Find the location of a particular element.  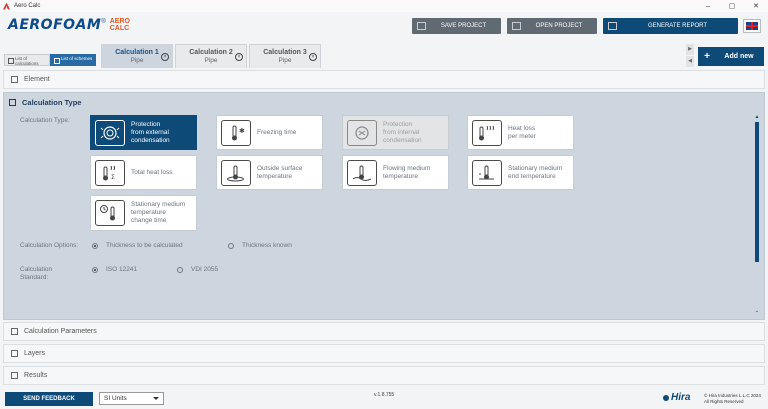

card-outside-surface-temperature: Outside surface temperature is located at coordinates (269, 172).